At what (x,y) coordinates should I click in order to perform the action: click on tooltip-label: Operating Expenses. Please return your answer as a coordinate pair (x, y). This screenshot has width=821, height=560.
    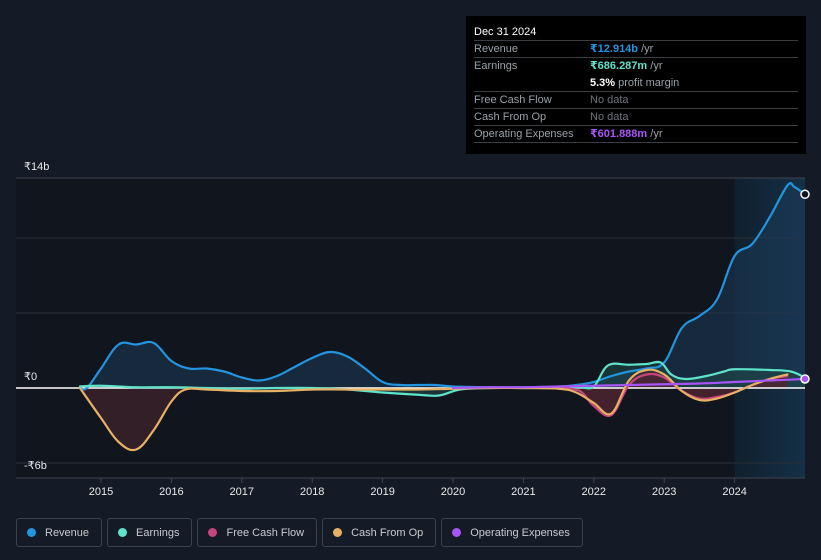
    Looking at the image, I should click on (524, 134).